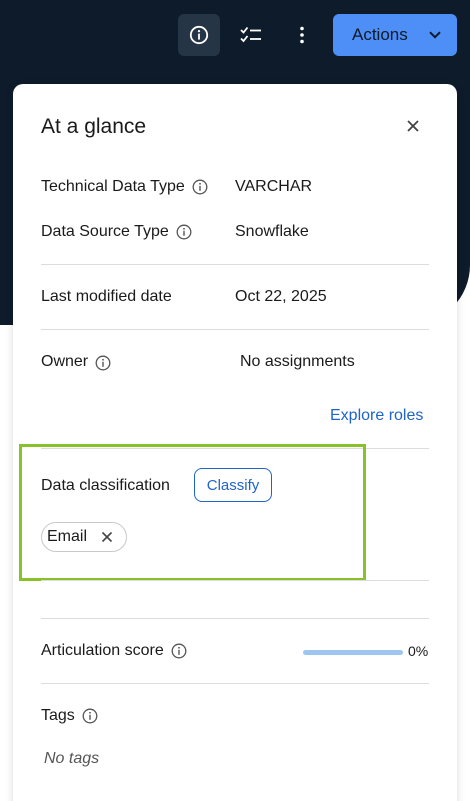 The image size is (470, 801). What do you see at coordinates (233, 485) in the screenshot?
I see `classify-button: Classify` at bounding box center [233, 485].